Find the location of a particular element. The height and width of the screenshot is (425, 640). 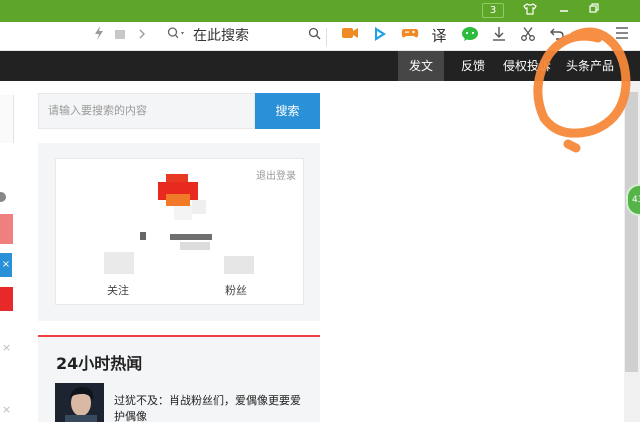

undo-icon is located at coordinates (557, 36).